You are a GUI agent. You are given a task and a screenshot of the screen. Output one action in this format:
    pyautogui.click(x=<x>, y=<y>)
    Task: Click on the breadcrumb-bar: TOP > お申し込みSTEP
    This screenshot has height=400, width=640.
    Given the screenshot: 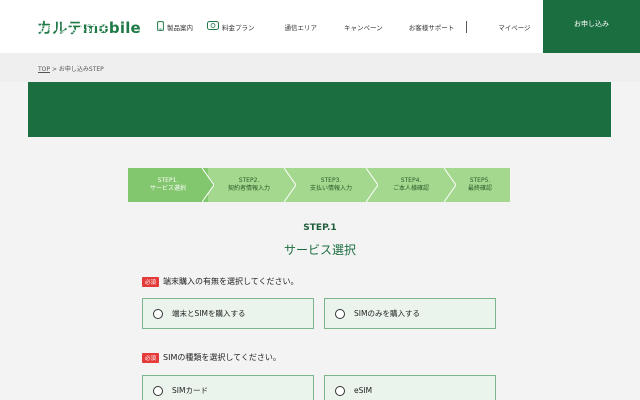 What is the action you would take?
    pyautogui.click(x=320, y=67)
    